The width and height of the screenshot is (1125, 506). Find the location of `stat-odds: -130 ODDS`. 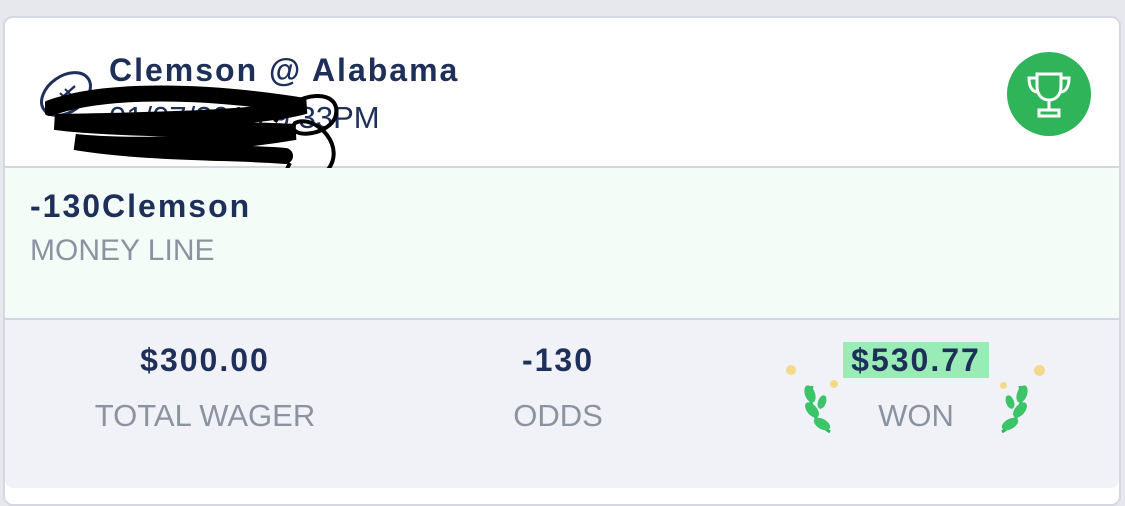

stat-odds: -130 ODDS is located at coordinates (558, 387).